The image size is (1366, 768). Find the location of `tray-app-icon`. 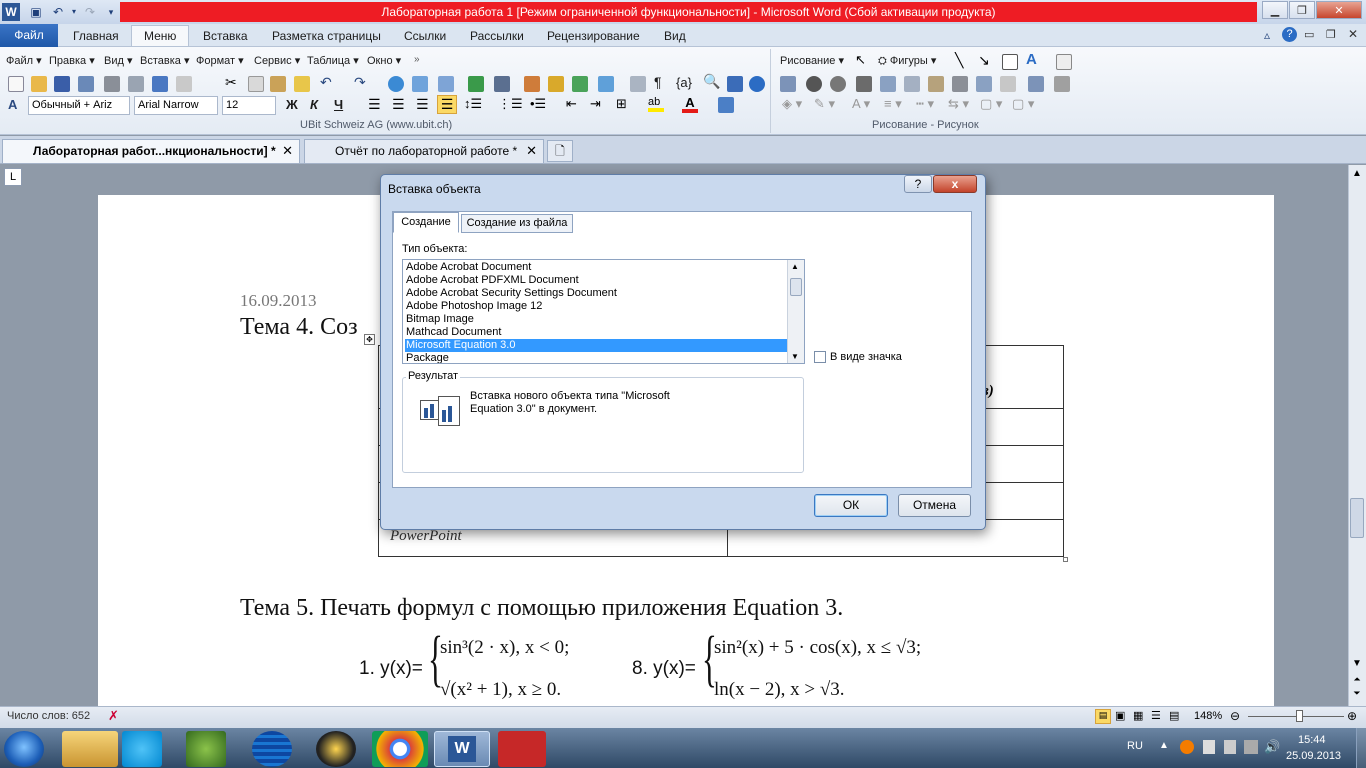

tray-app-icon is located at coordinates (1187, 747).